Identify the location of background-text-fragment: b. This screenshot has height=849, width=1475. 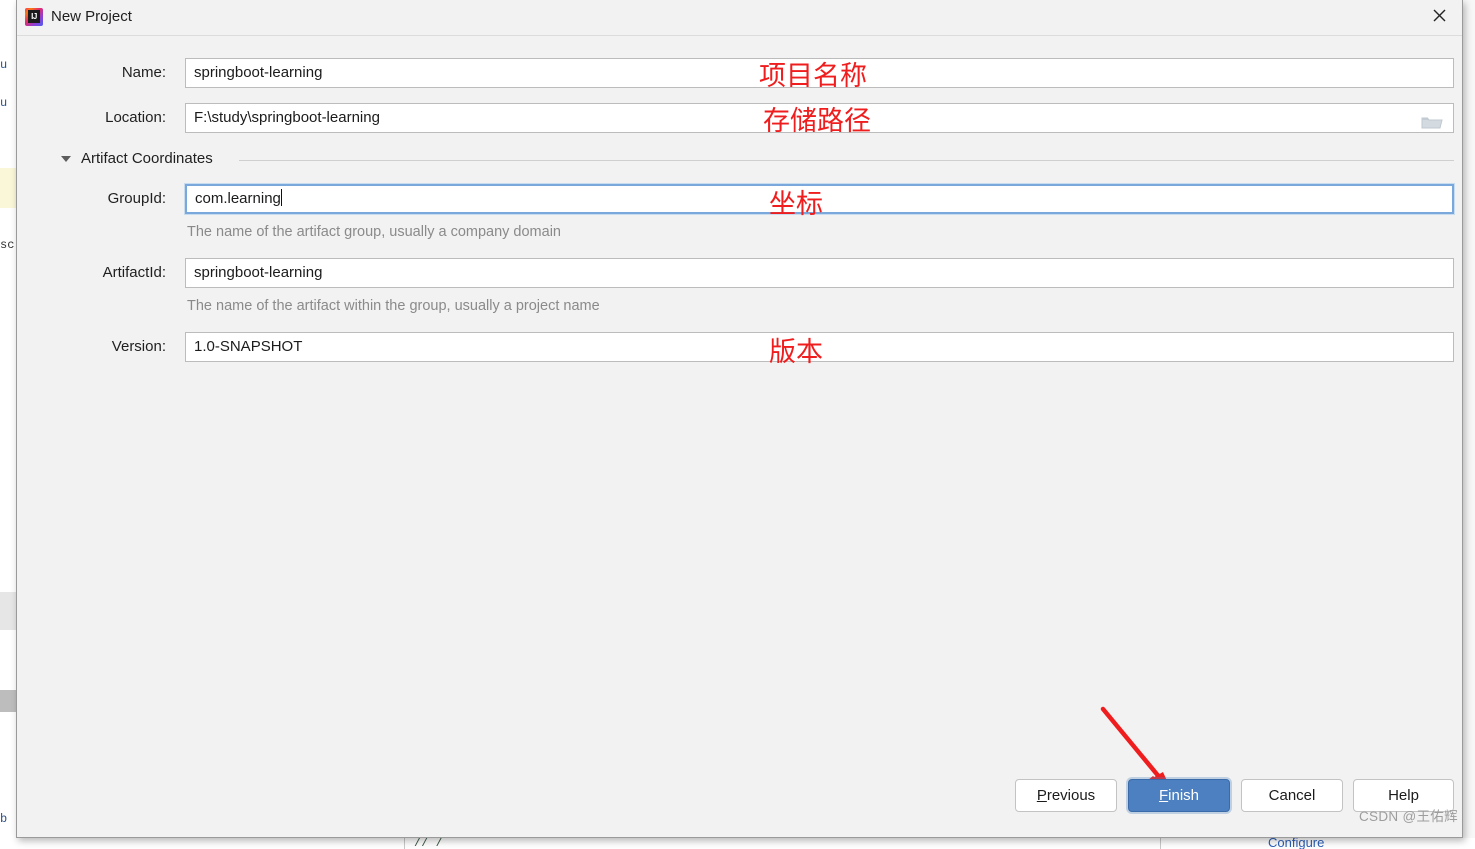
(4, 819).